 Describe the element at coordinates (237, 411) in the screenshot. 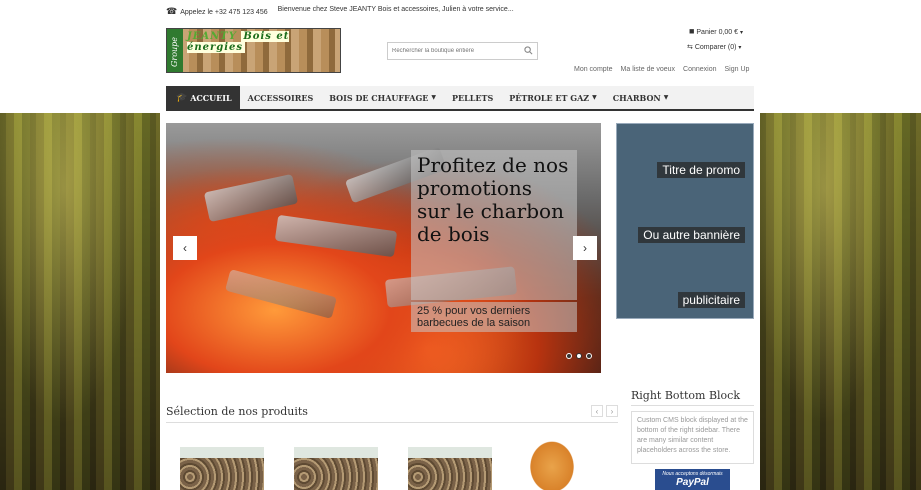

I see `products-section-title: Sélection de nos produits` at that location.